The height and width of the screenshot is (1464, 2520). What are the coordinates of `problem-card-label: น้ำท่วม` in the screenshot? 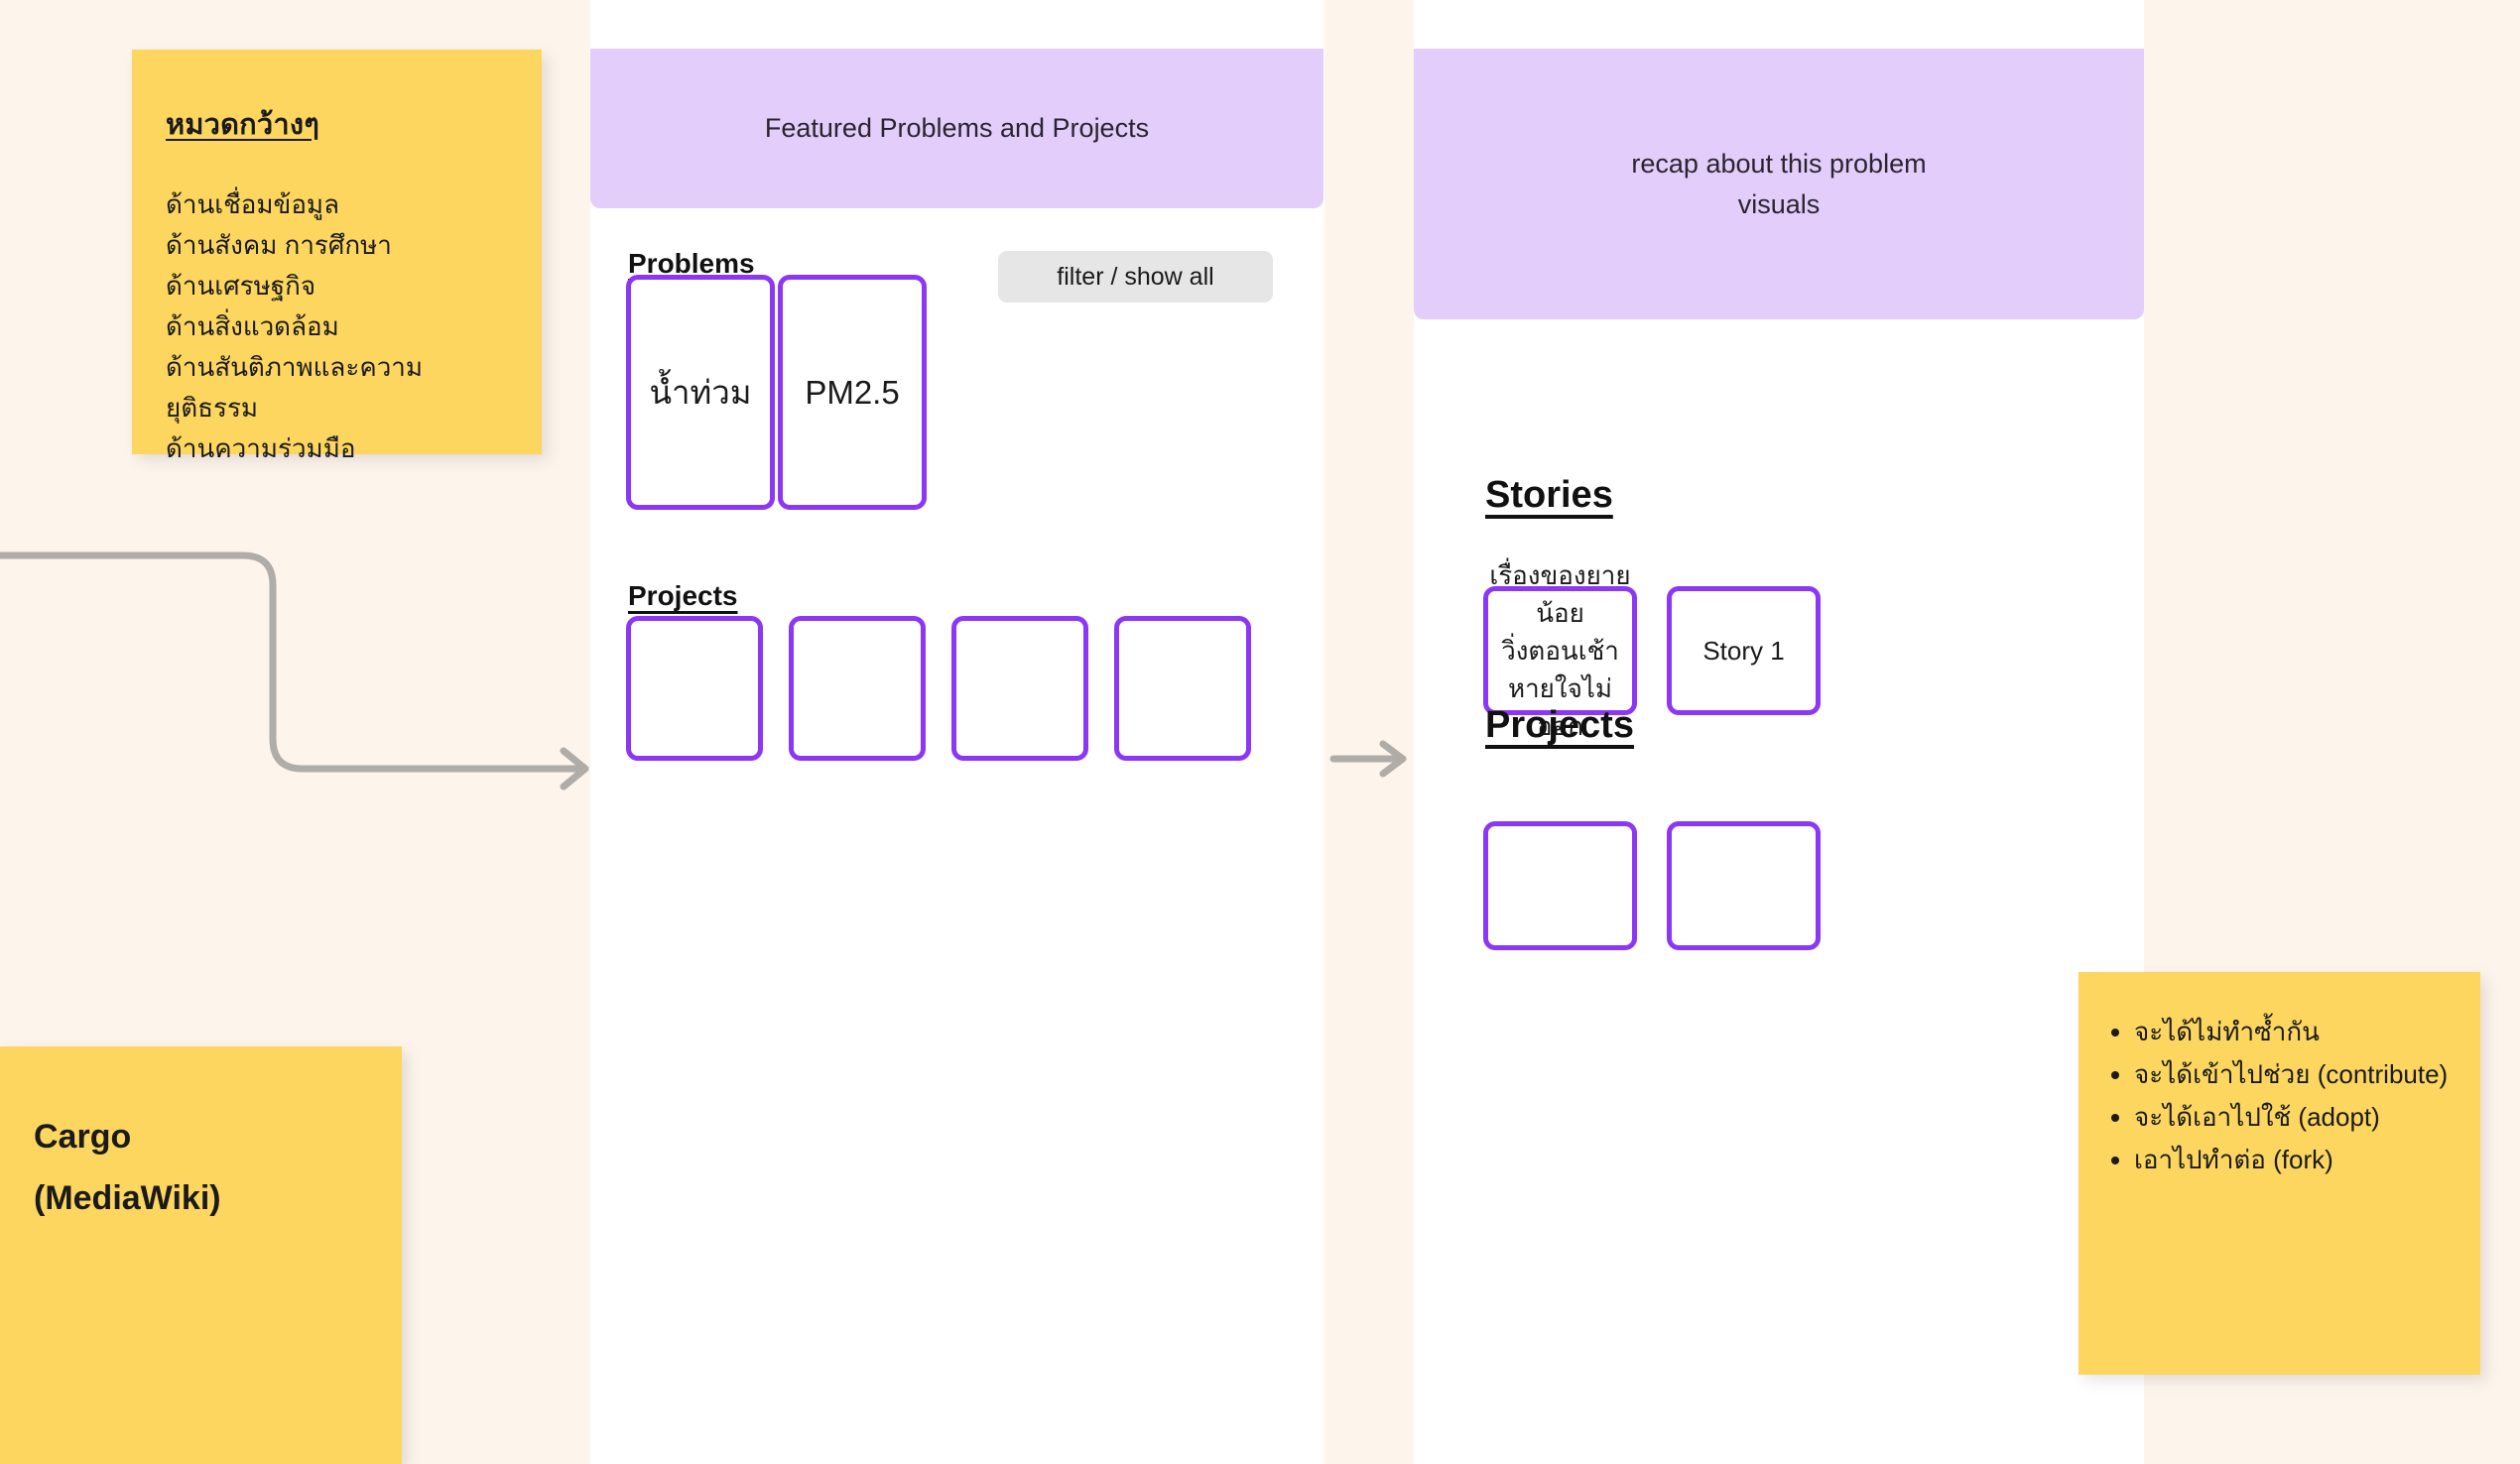 It's located at (700, 392).